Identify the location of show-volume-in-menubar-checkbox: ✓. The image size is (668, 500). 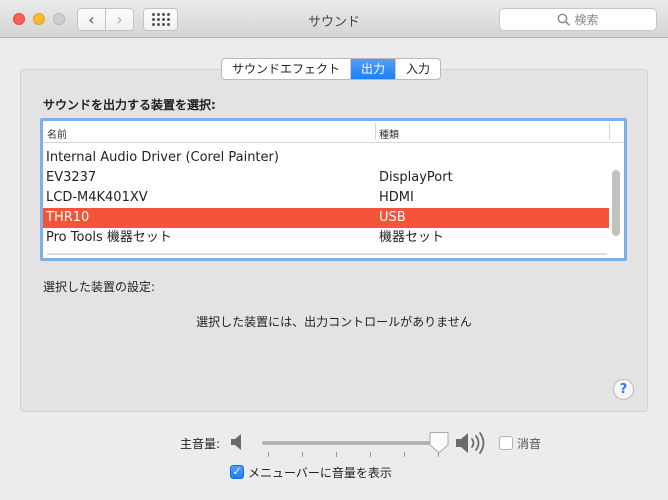
(237, 472).